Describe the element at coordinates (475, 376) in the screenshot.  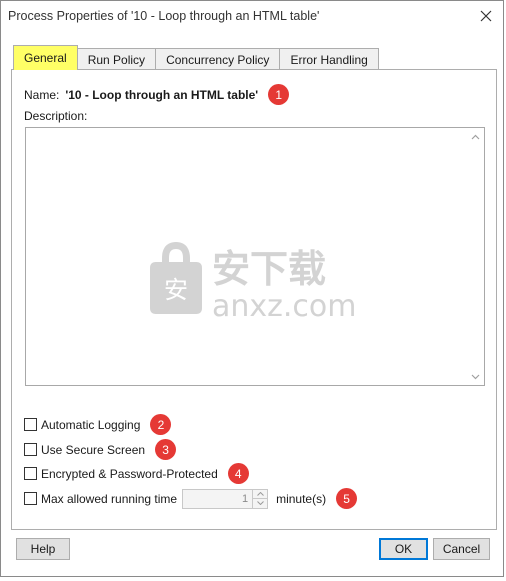
I see `scroll-down-icon` at that location.